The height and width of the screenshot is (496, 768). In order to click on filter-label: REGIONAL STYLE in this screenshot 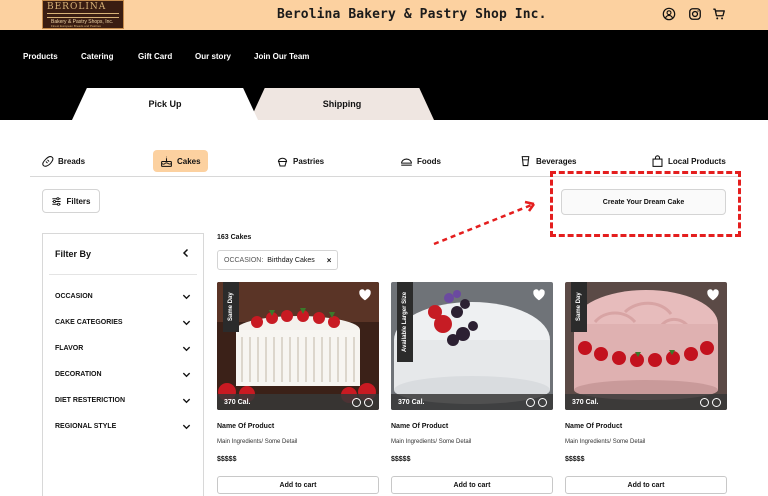, I will do `click(86, 426)`.